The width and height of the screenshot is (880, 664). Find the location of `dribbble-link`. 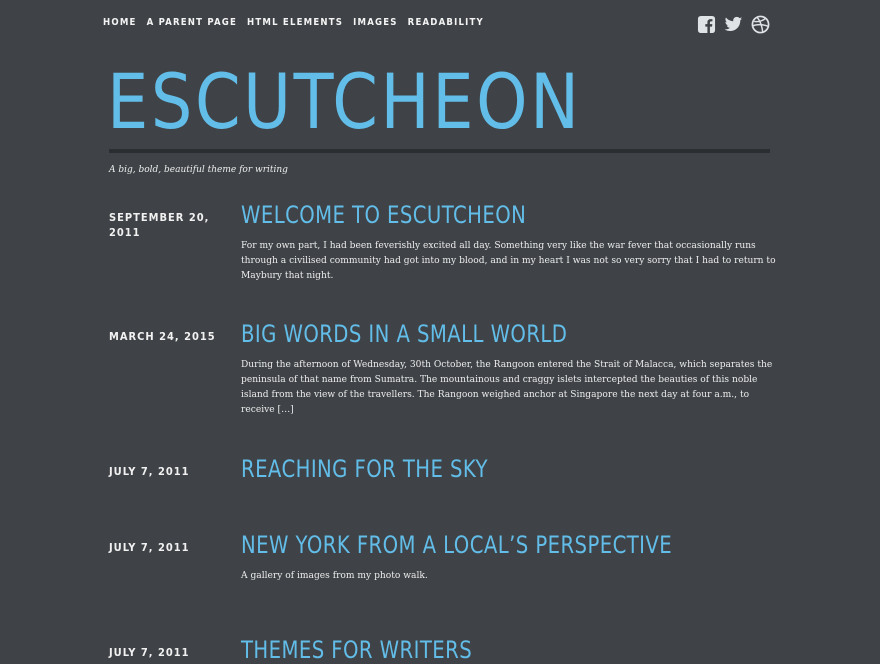

dribbble-link is located at coordinates (760, 24).